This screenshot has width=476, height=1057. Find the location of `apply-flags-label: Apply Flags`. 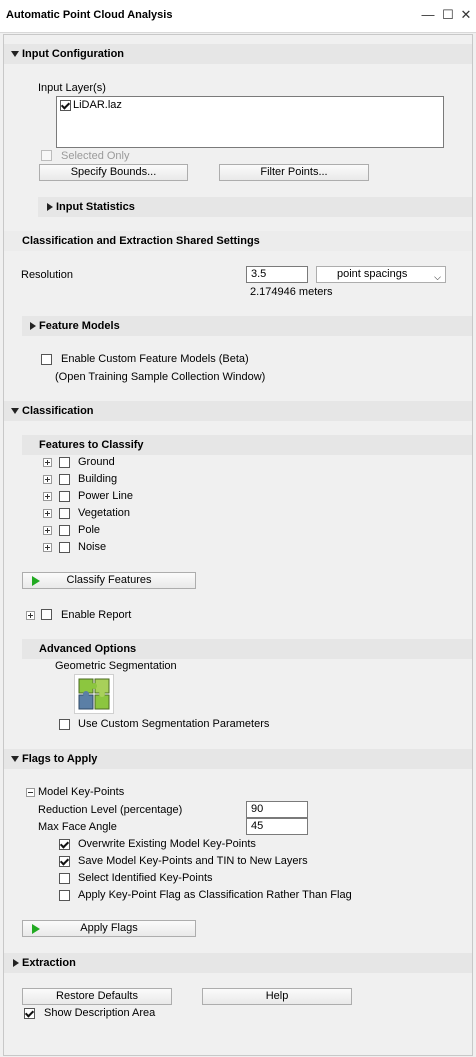

apply-flags-label: Apply Flags is located at coordinates (109, 928).